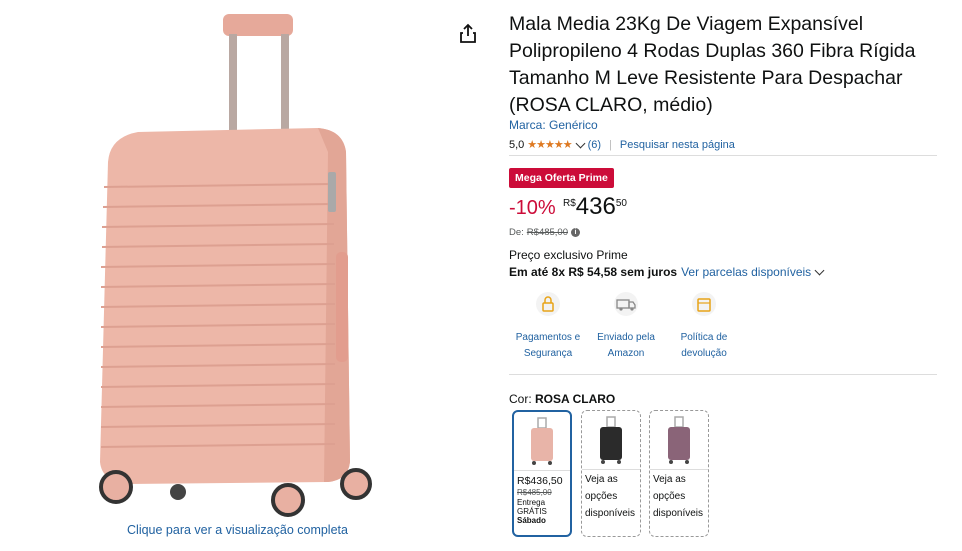  What do you see at coordinates (532, 511) in the screenshot?
I see `swatch-free: GRÁTIS` at bounding box center [532, 511].